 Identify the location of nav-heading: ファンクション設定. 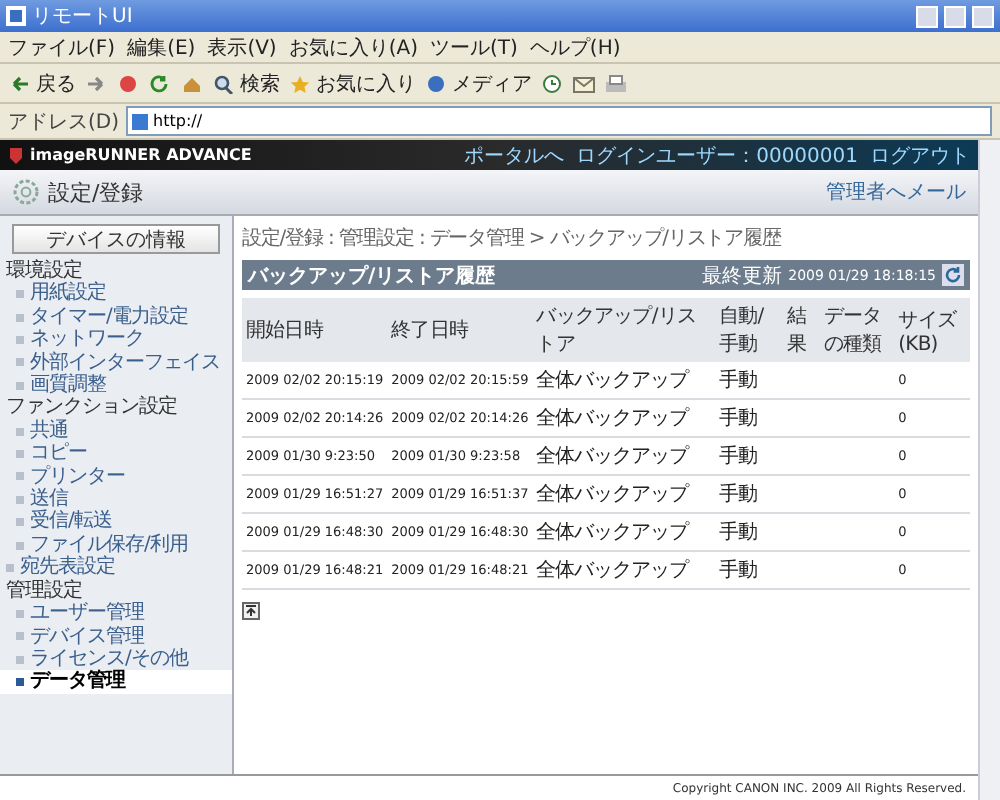
(91, 407).